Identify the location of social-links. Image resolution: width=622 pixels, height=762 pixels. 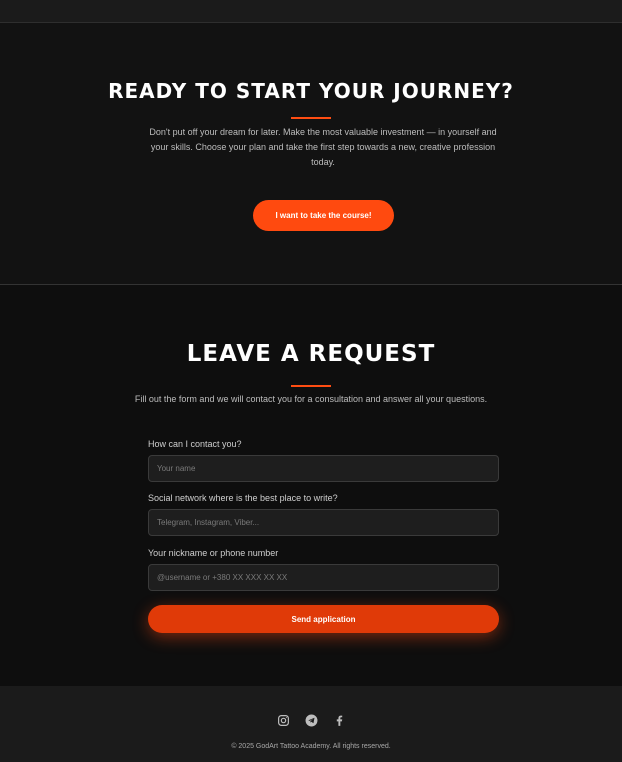
(311, 720).